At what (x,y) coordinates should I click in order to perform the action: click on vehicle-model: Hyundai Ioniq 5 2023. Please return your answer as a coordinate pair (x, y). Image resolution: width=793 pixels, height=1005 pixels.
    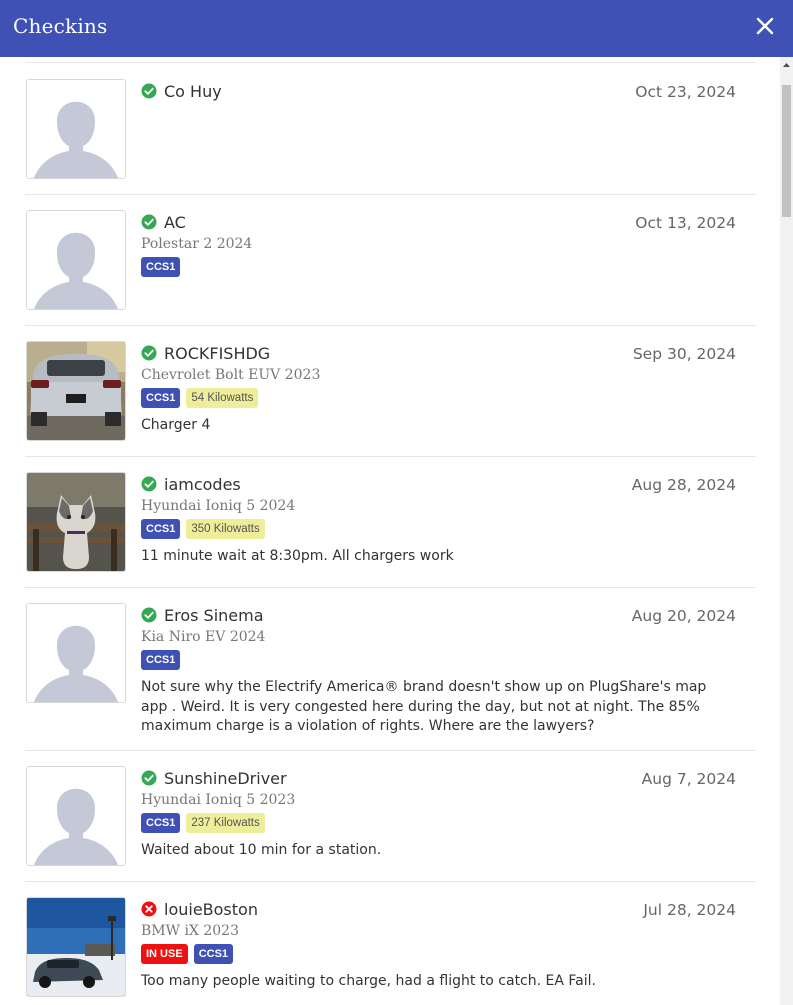
    Looking at the image, I should click on (218, 800).